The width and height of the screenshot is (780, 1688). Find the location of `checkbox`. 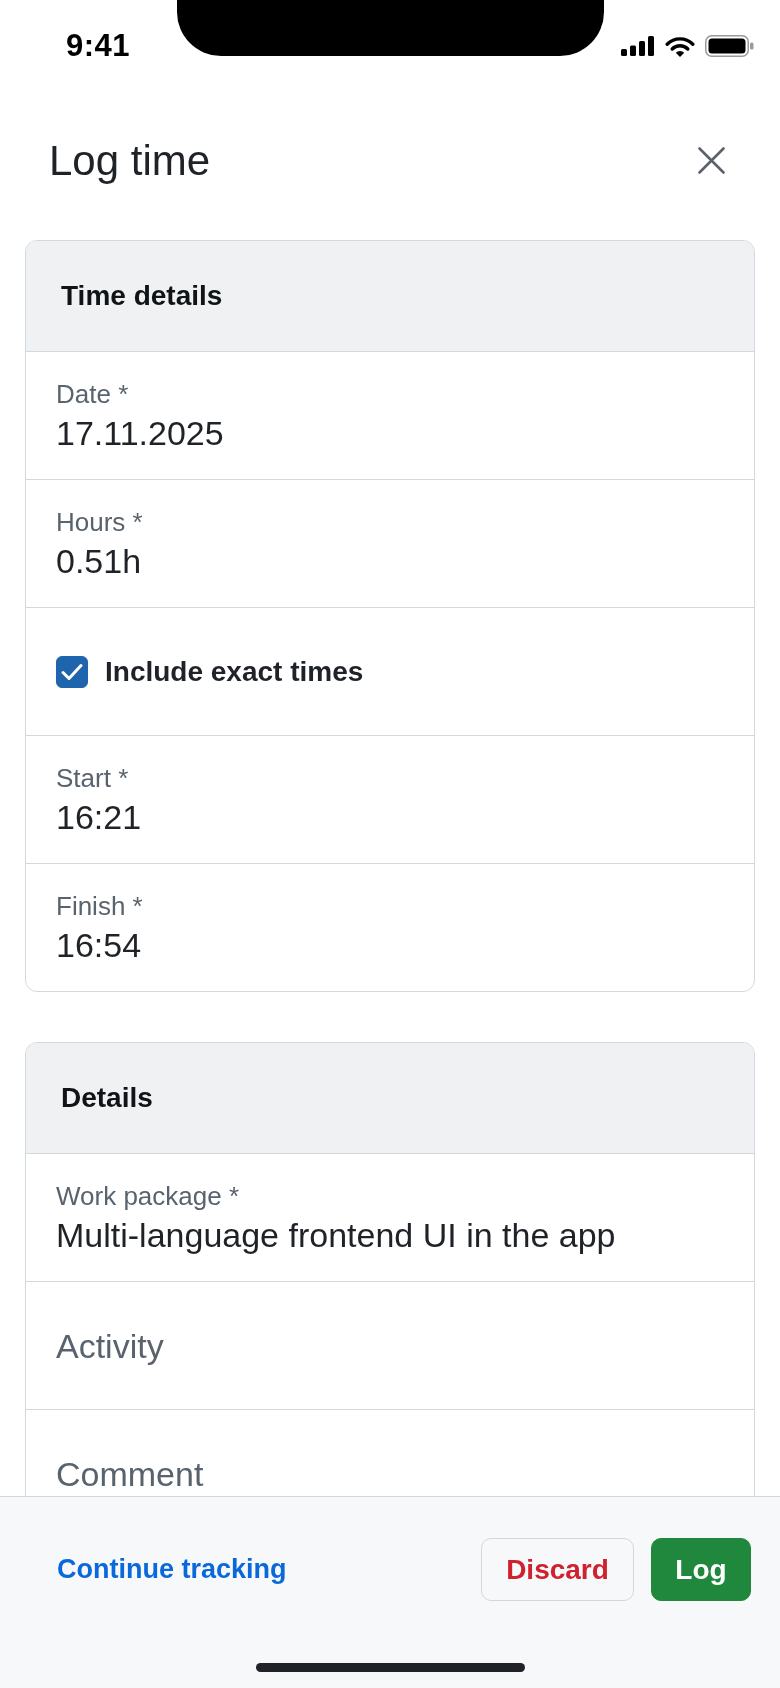

checkbox is located at coordinates (72, 671).